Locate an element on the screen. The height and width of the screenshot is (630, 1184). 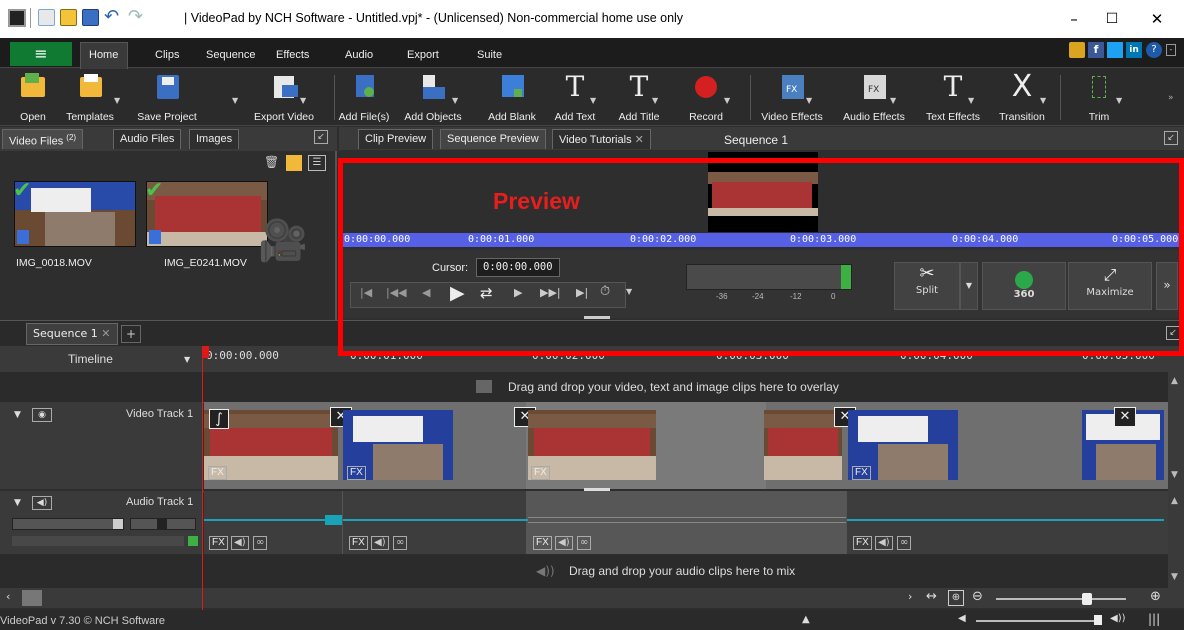
scroll-left-icon: ‹ is located at coordinates (8, 596).